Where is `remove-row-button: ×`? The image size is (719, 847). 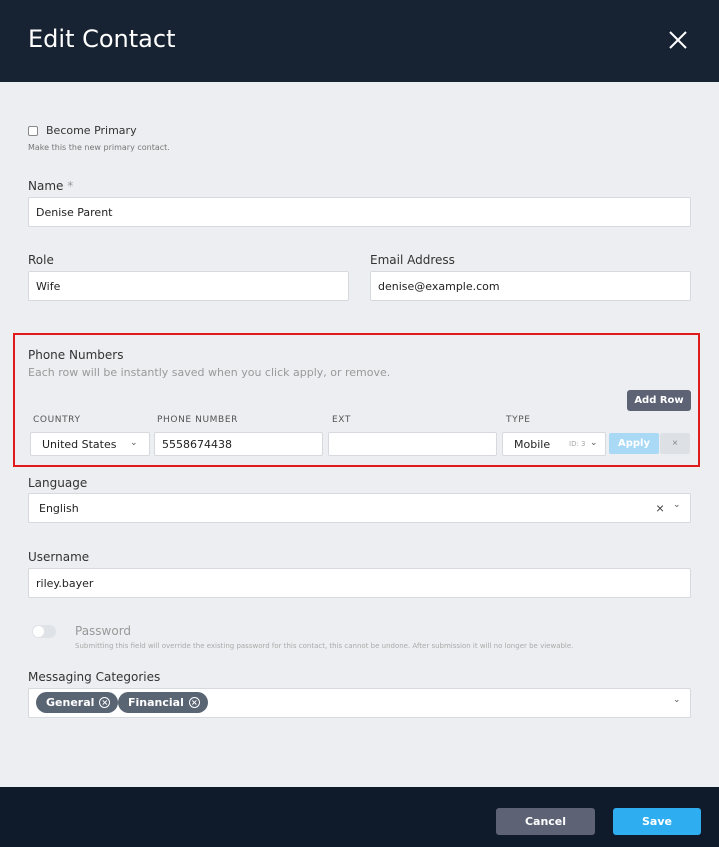 remove-row-button: × is located at coordinates (675, 443).